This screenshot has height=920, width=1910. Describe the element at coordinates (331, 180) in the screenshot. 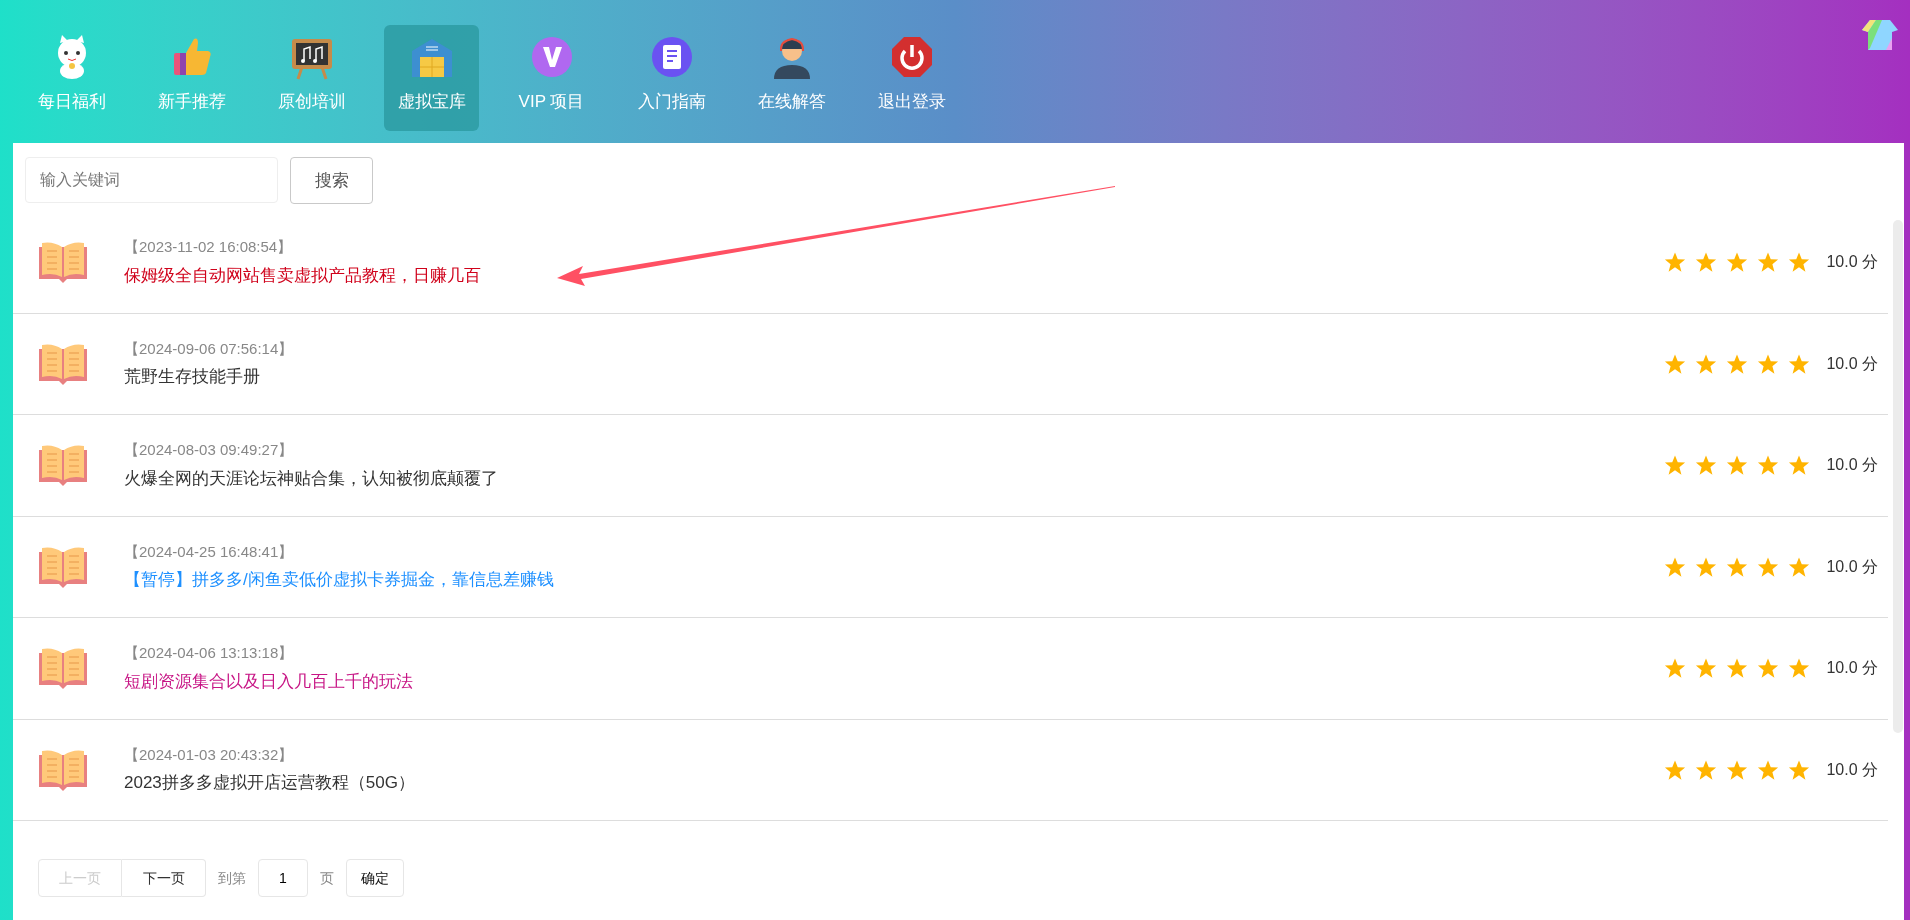

I see `search-button: 搜索` at that location.